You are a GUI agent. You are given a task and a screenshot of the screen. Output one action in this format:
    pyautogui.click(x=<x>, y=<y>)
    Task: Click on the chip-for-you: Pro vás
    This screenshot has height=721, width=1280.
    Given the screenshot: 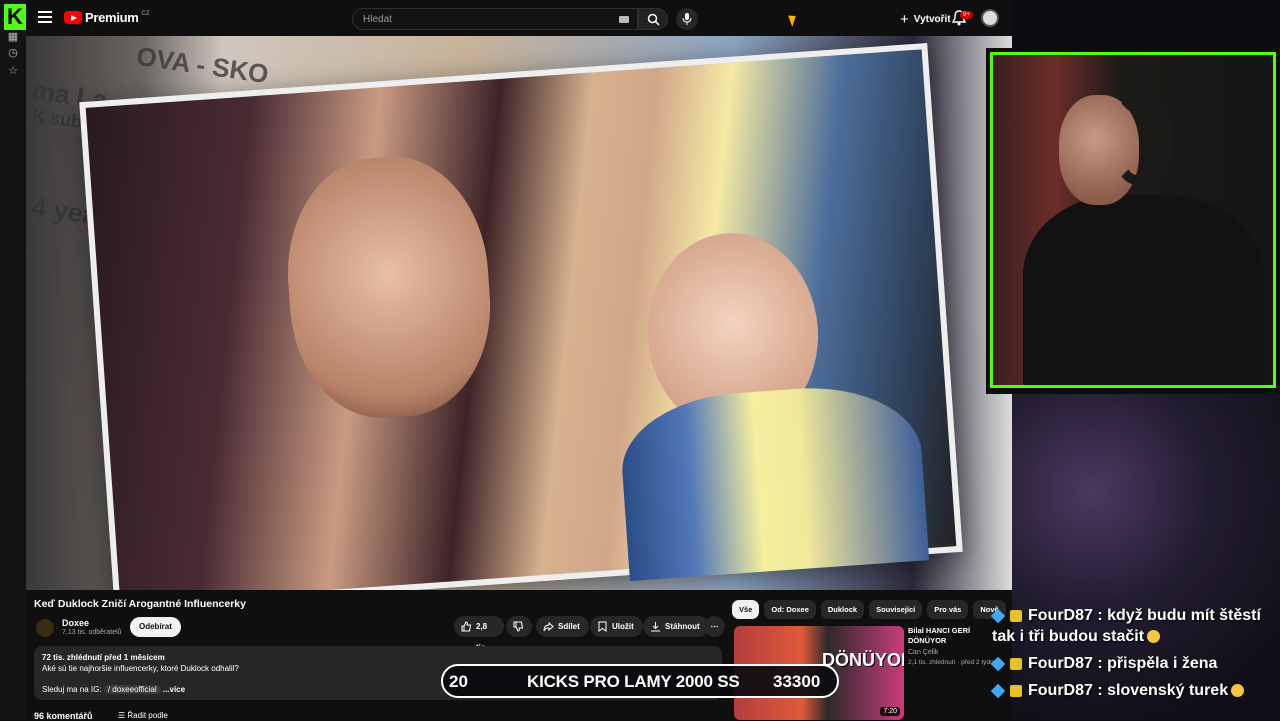 What is the action you would take?
    pyautogui.click(x=948, y=609)
    